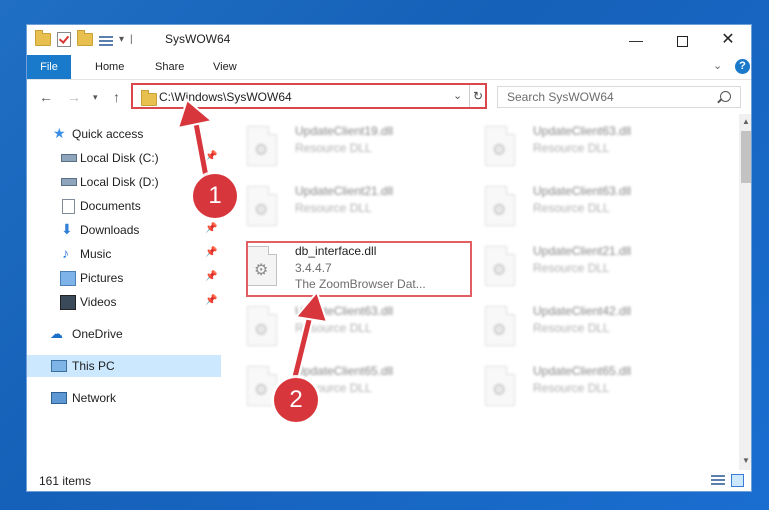  Describe the element at coordinates (94, 398) in the screenshot. I see `sidebar-item-label: Network` at that location.